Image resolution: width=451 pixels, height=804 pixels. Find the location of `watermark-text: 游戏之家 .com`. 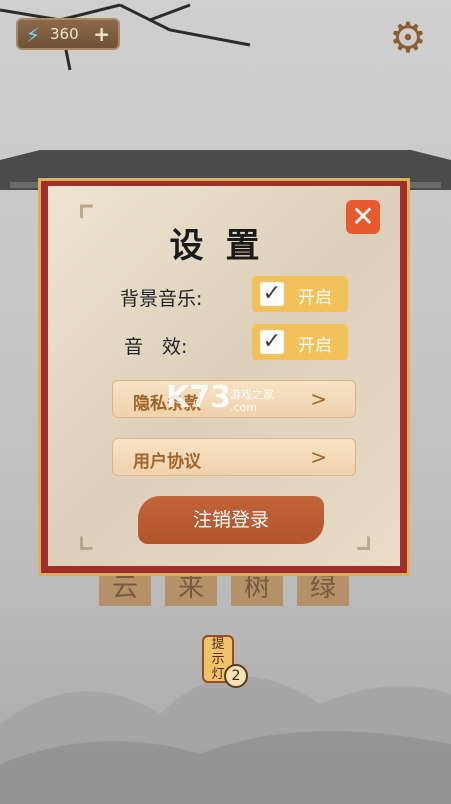

watermark-text: 游戏之家 .com is located at coordinates (252, 401).